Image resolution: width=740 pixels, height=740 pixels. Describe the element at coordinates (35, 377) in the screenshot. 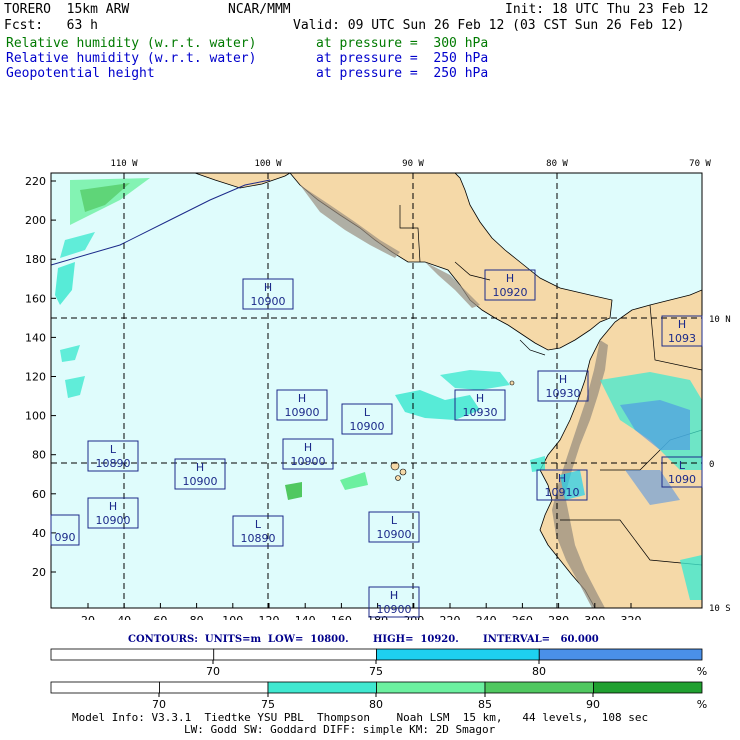

I see `y-tick-label: 120` at that location.